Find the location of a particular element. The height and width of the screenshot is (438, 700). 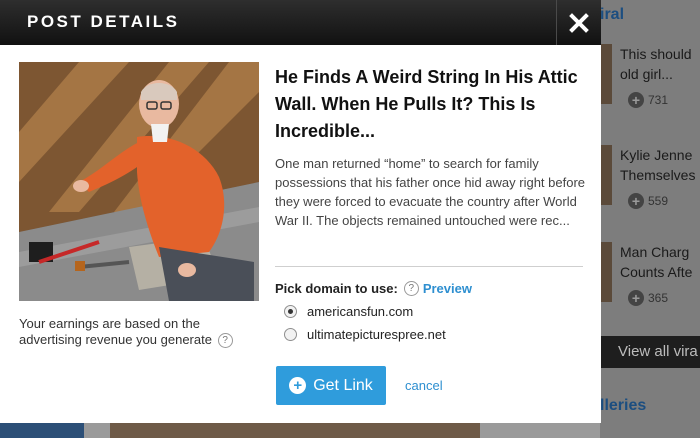

domain-option-americansfun: americansfun.com is located at coordinates (348, 311).